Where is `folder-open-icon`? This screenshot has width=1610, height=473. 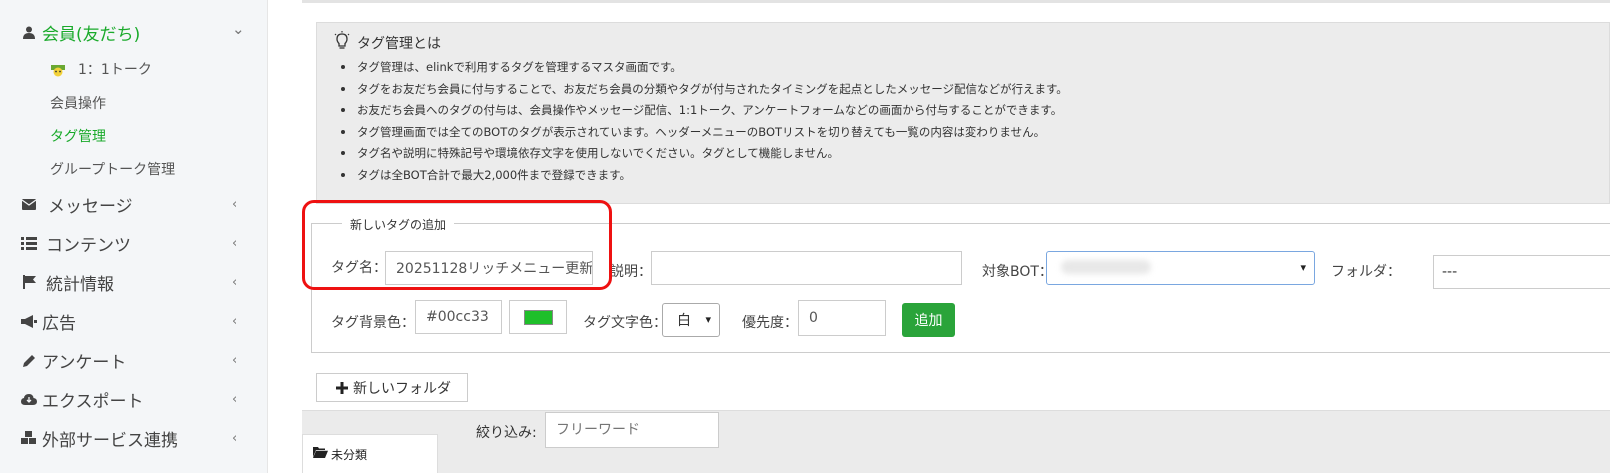 folder-open-icon is located at coordinates (320, 452).